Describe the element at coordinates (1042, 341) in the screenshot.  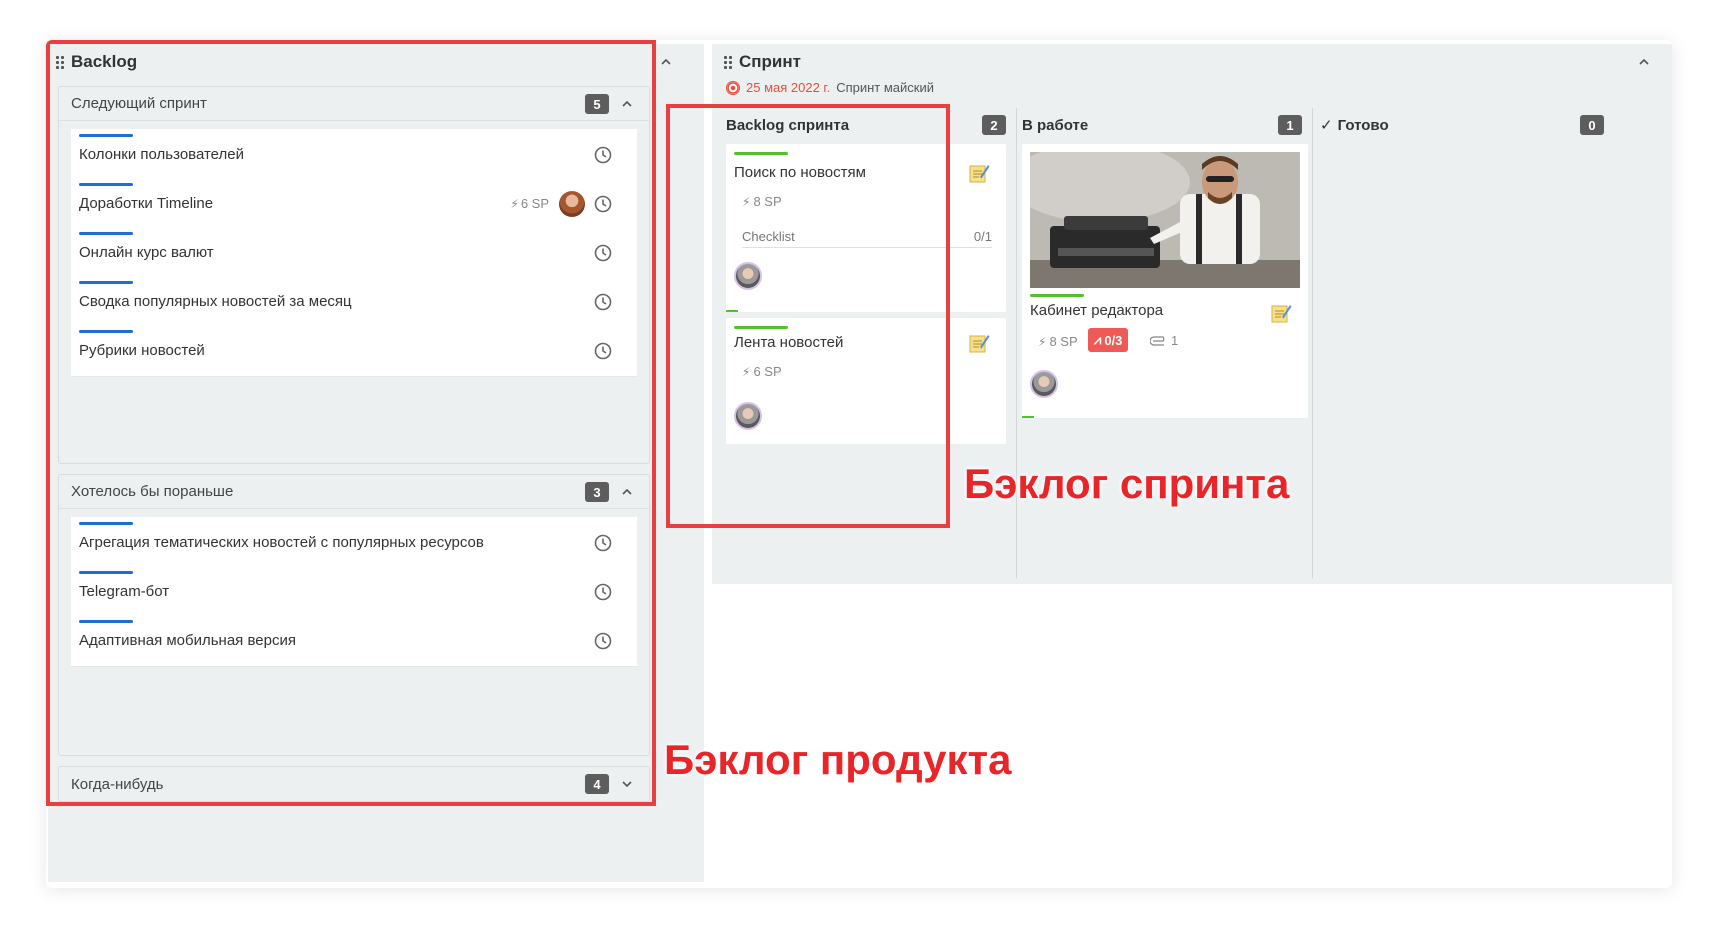
I see `bolt-icon: ⚡︎` at that location.